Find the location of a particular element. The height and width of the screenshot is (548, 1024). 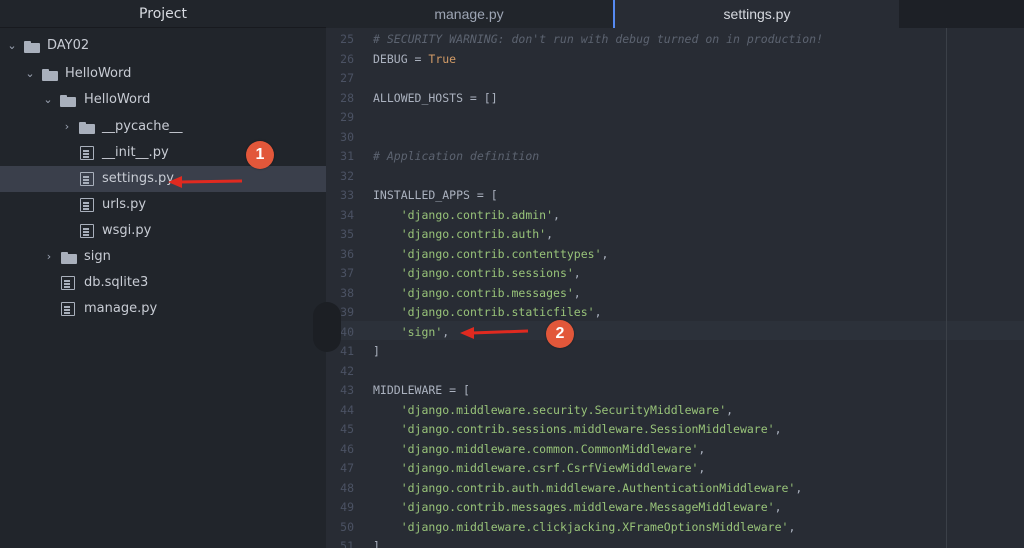

line-number: 34 is located at coordinates (347, 214).